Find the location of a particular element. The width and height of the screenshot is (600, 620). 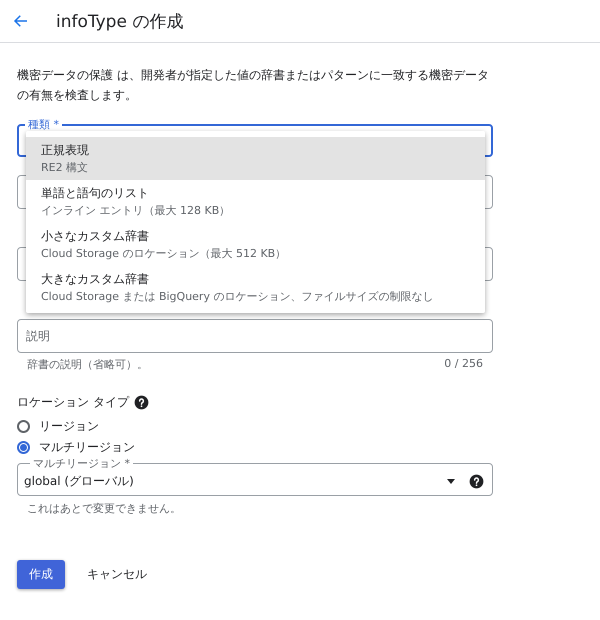

menu-item: 小さなカスタム辞書 Cloud Storage のロケーション（最大 512 KB） is located at coordinates (255, 244).